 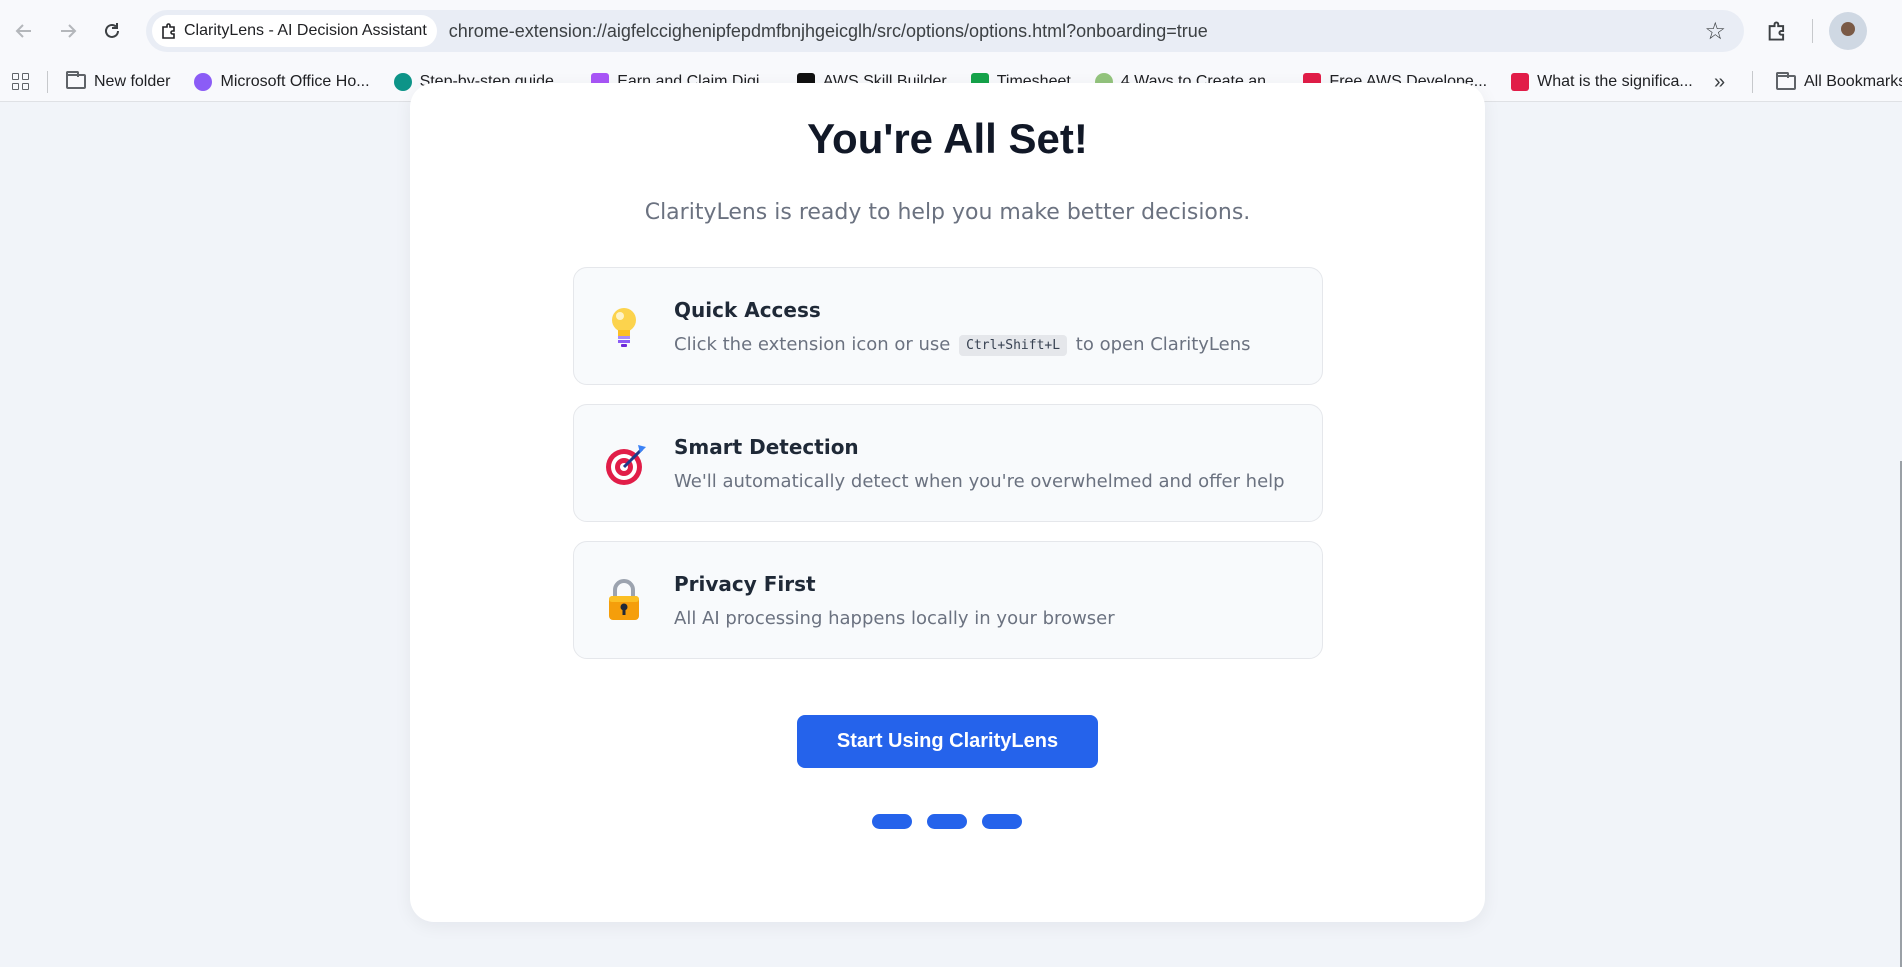 I want to click on lock-icon, so click(x=626, y=601).